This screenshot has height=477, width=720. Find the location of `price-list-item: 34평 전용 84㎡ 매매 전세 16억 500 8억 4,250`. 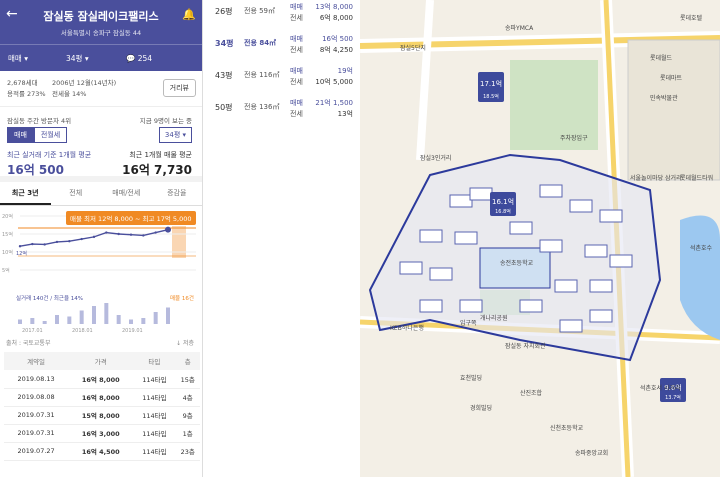

price-list-item: 34평 전용 84㎡ 매매 전세 16억 500 8억 4,250 is located at coordinates (283, 46).